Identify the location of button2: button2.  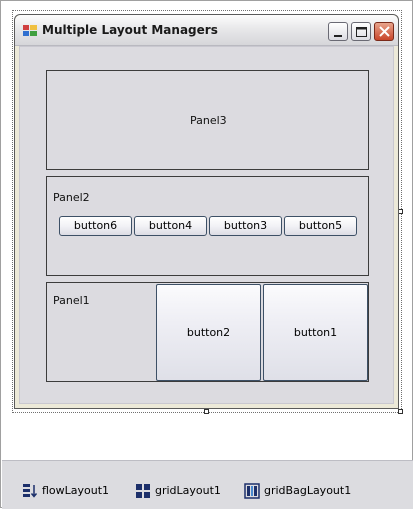
(208, 332).